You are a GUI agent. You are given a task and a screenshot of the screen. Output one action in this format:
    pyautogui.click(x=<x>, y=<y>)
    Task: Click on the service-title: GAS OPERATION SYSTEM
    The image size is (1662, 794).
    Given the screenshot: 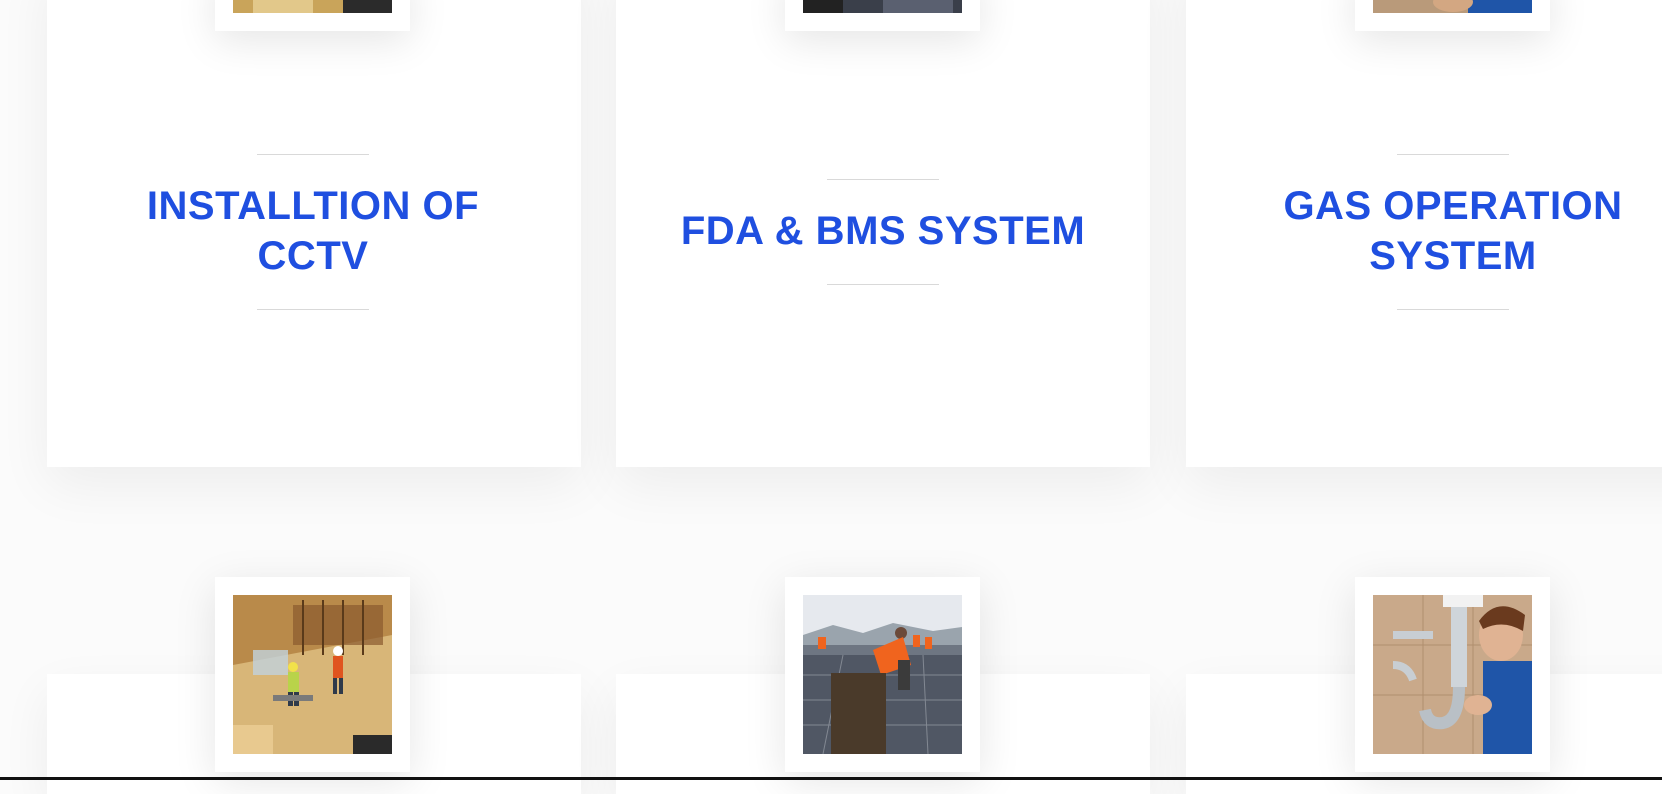 What is the action you would take?
    pyautogui.click(x=1452, y=231)
    